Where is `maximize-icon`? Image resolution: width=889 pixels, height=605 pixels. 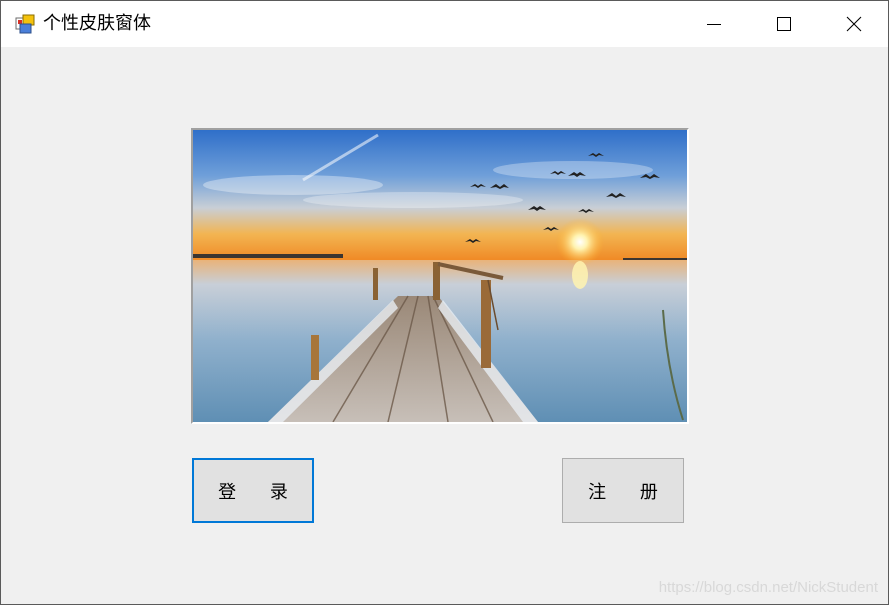 maximize-icon is located at coordinates (784, 24).